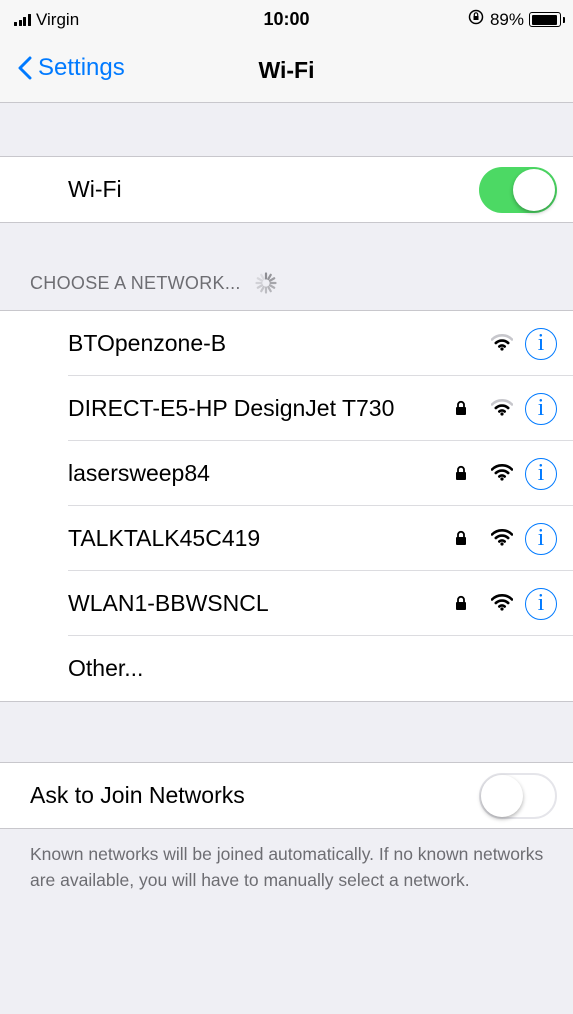  What do you see at coordinates (137, 795) in the screenshot?
I see `ask-to-join-label: Ask to Join Networks` at bounding box center [137, 795].